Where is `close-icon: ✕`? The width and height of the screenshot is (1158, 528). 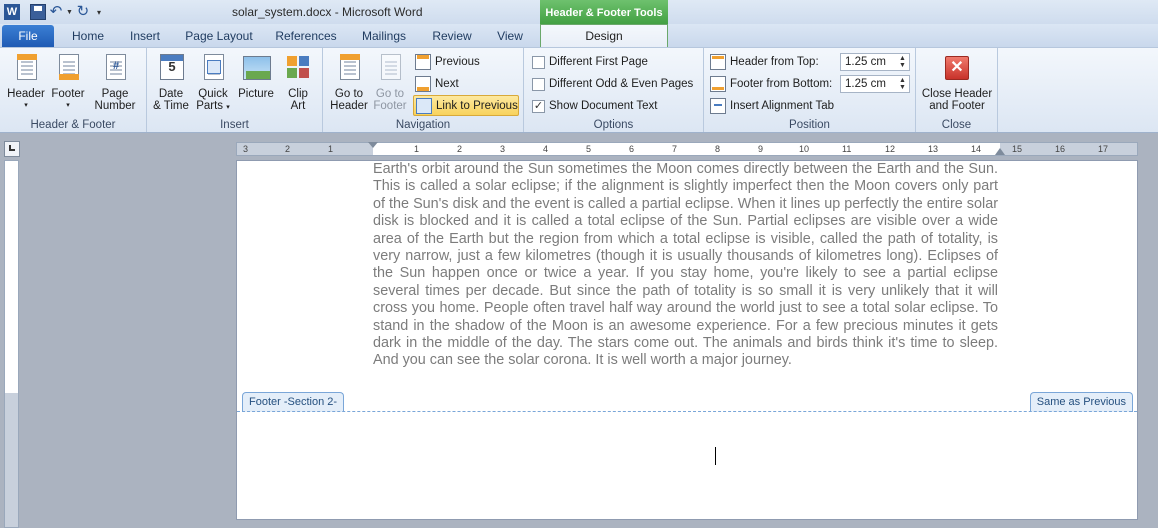 close-icon: ✕ is located at coordinates (957, 68).